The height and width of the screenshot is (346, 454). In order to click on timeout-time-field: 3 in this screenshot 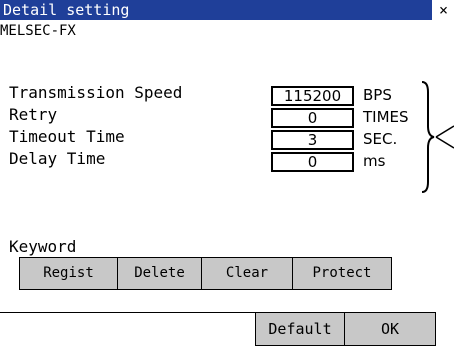, I will do `click(312, 140)`.